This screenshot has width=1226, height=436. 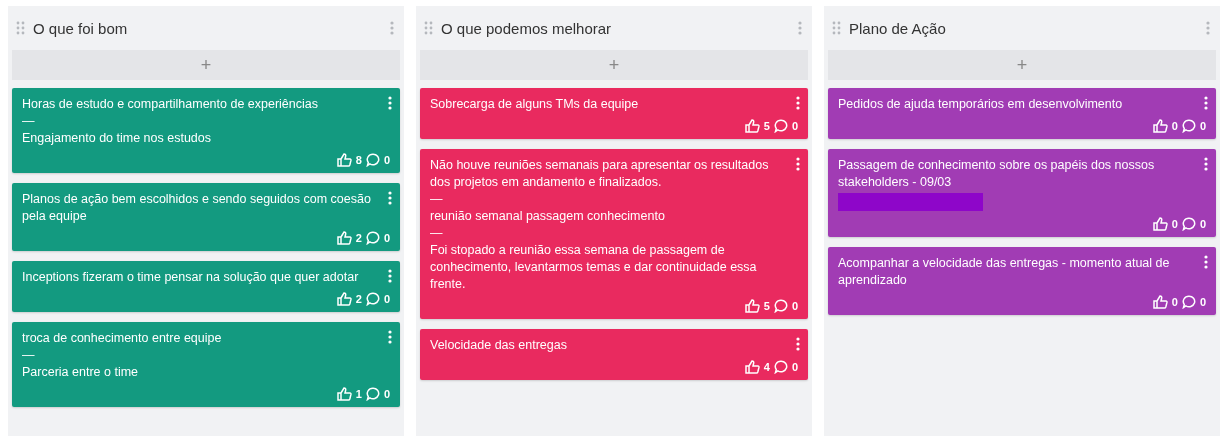 I want to click on card-text: Foi stopado a reunião essa semana de passagem de conhecimento, levantarmos temas e dar continuidade essa frente., so click(x=594, y=267).